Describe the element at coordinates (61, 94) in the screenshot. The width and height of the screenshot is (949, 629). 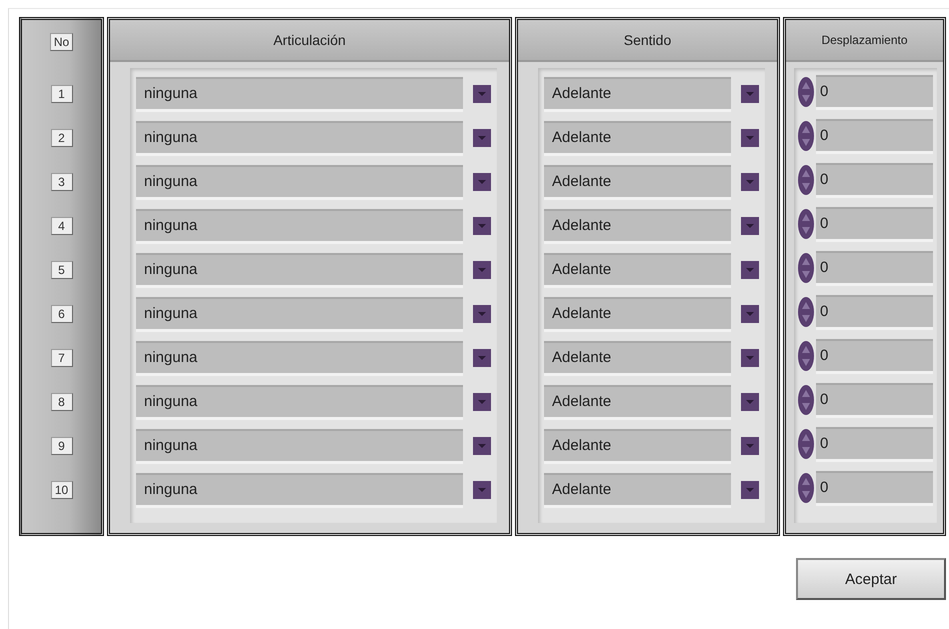
I see `row-number: 1` at that location.